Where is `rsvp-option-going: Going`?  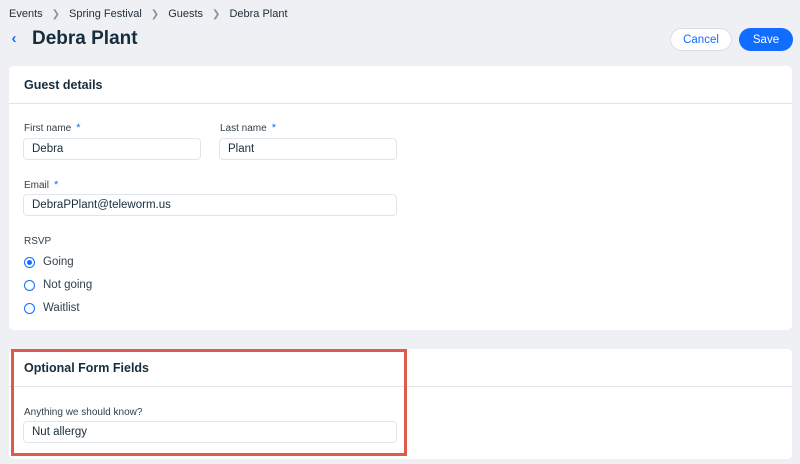 rsvp-option-going: Going is located at coordinates (49, 262).